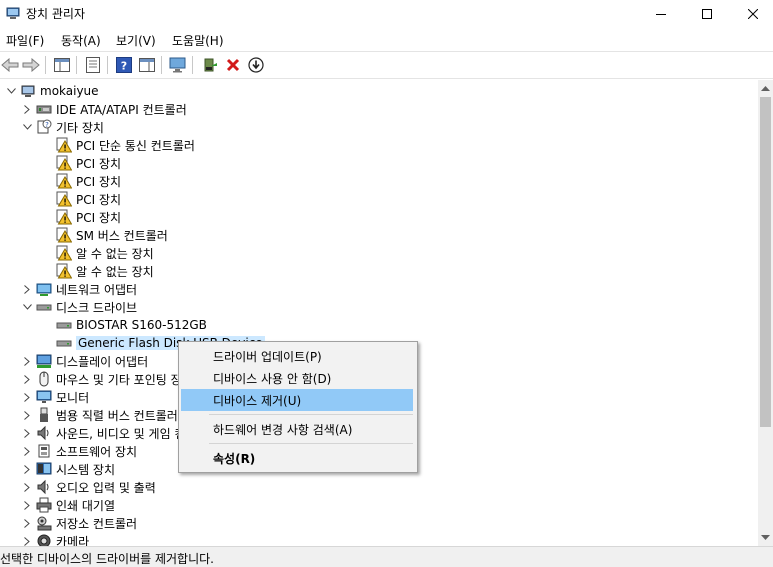 Image resolution: width=773 pixels, height=567 pixels. Describe the element at coordinates (62, 127) in the screenshot. I see `category-other-devices: ? 기타 장치` at that location.